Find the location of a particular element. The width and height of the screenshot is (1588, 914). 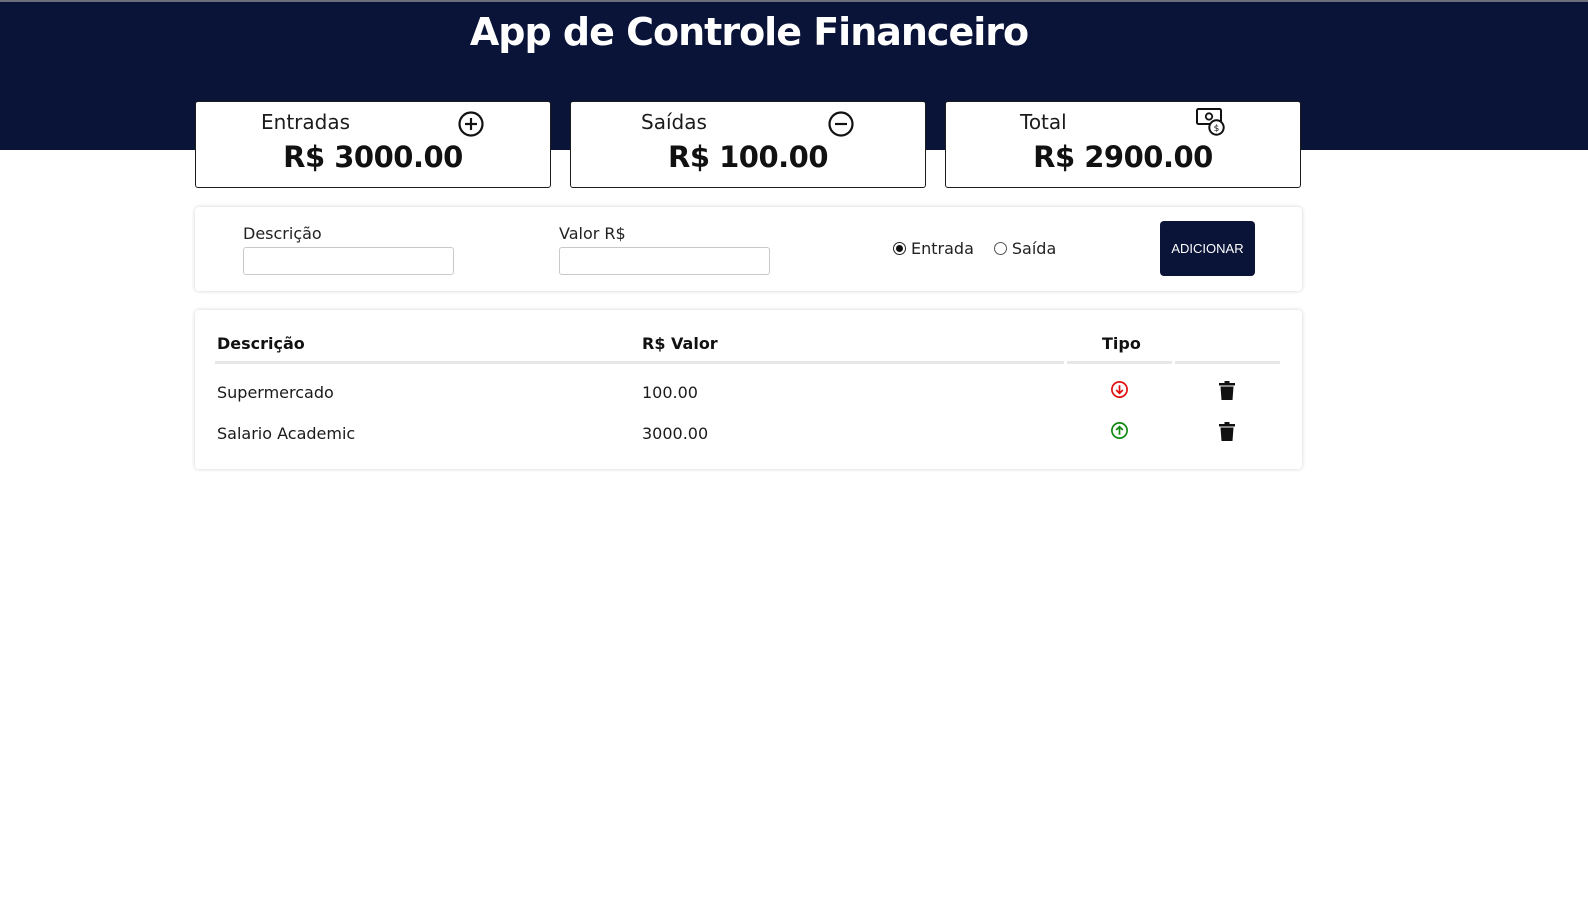

card-total-value: R$ 2900.00 is located at coordinates (1123, 157).